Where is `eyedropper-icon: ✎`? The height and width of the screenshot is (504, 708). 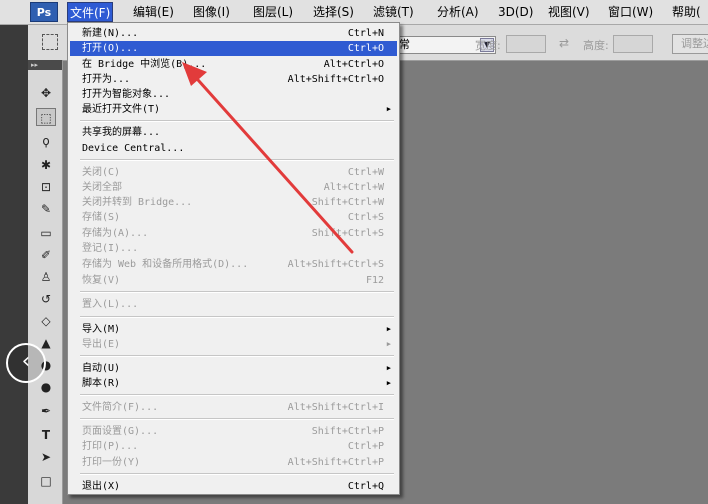 eyedropper-icon: ✎ is located at coordinates (46, 209).